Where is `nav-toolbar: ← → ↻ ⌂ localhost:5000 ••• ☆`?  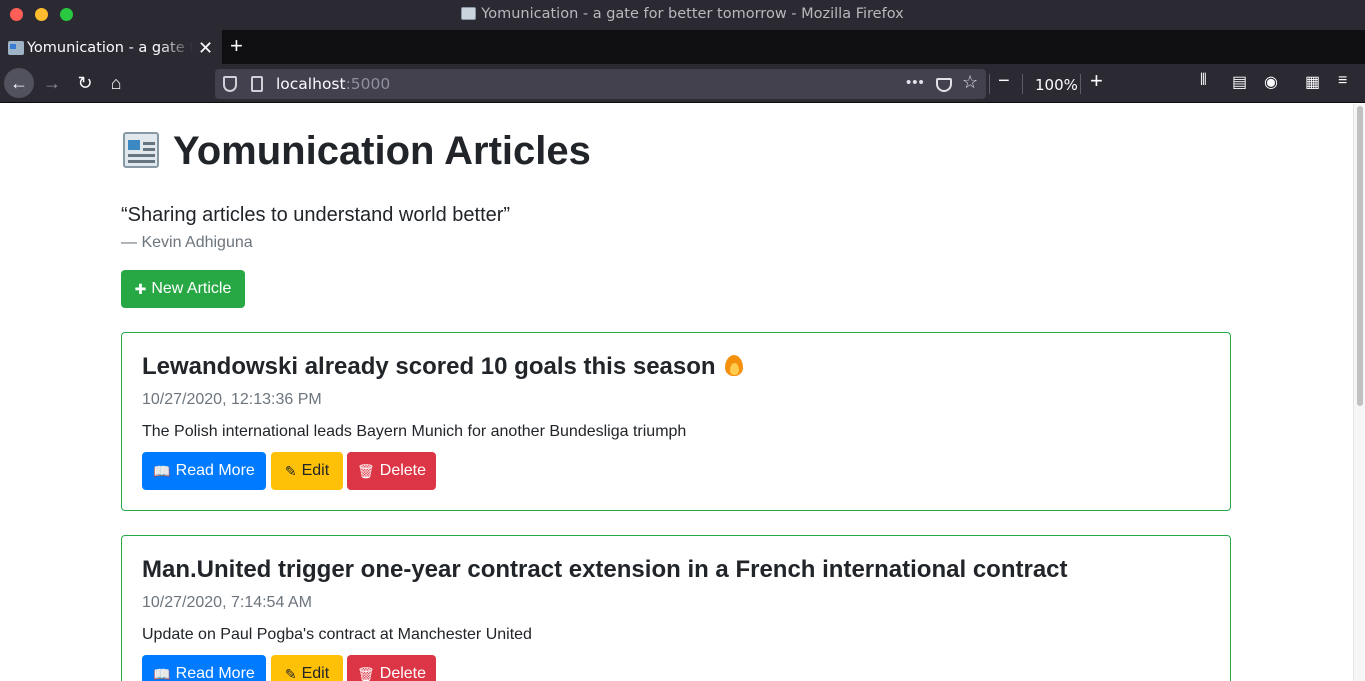
nav-toolbar: ← → ↻ ⌂ localhost:5000 ••• ☆ is located at coordinates (682, 83).